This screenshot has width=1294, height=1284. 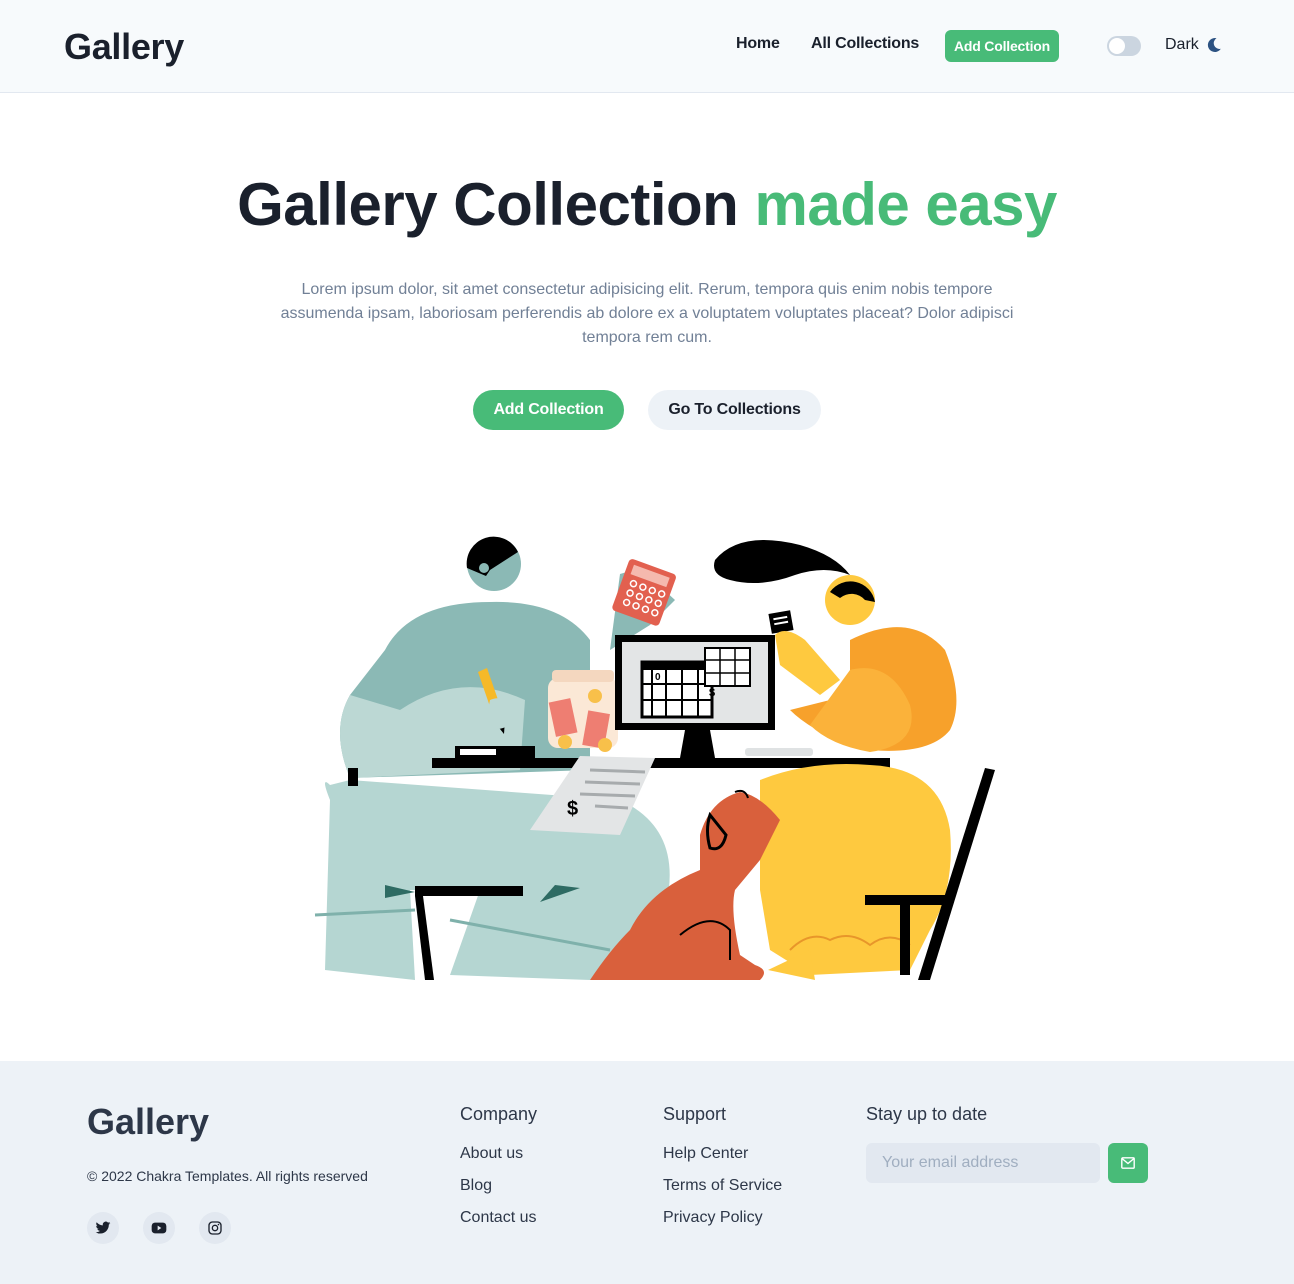 I want to click on footer-link-terms: Terms of Service, so click(x=722, y=1186).